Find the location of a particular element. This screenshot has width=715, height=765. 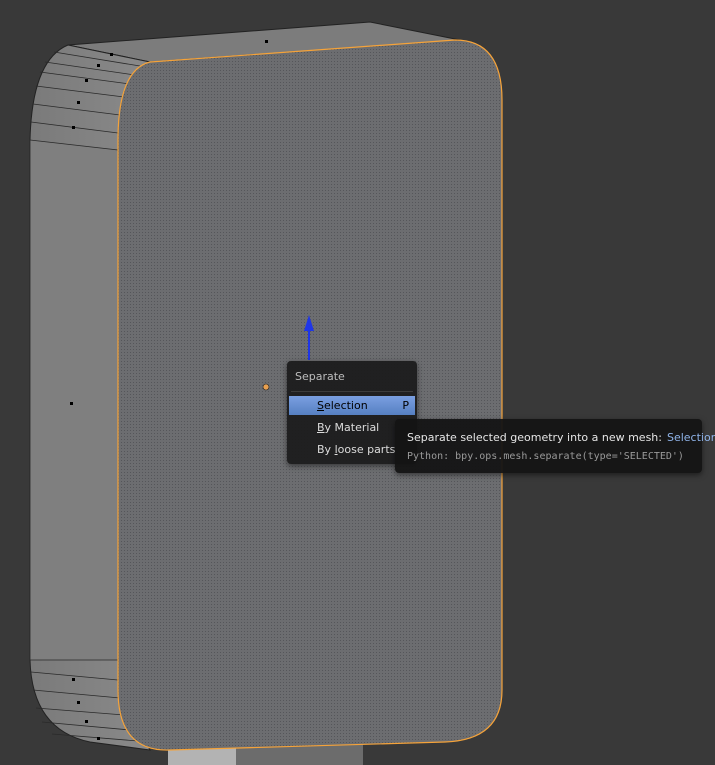

menu-title: Separate is located at coordinates (320, 376).